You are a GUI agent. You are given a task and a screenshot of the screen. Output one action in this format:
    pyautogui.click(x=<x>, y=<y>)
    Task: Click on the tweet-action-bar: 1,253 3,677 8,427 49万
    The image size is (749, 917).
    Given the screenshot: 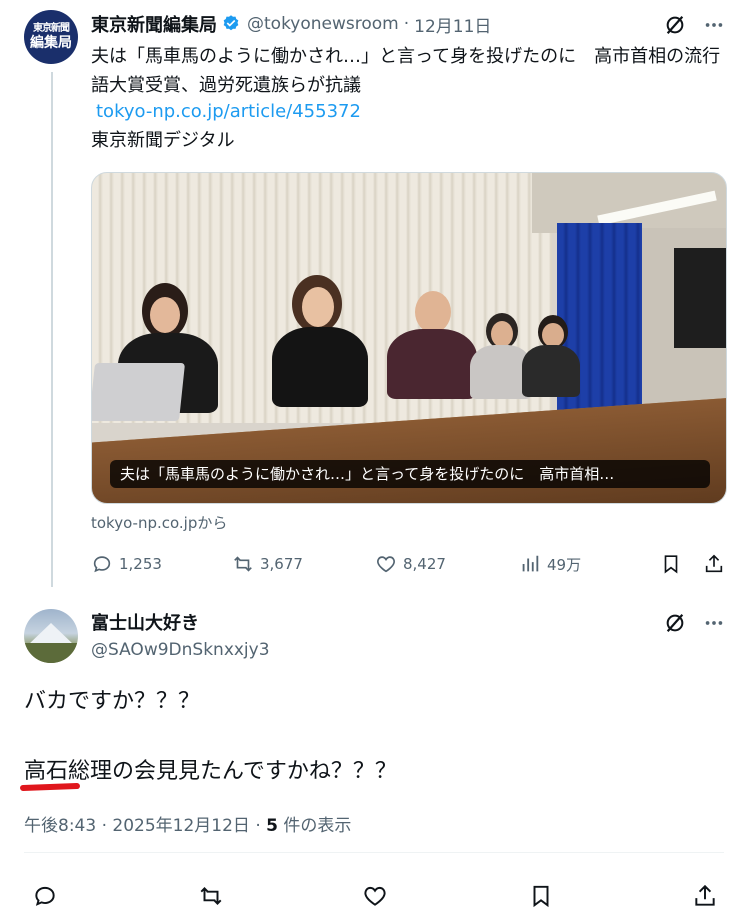 What is the action you would take?
    pyautogui.click(x=411, y=564)
    